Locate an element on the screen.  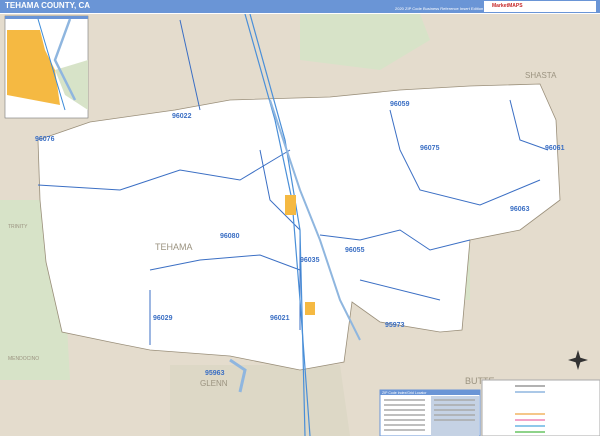
map-key is located at coordinates (540, 408).